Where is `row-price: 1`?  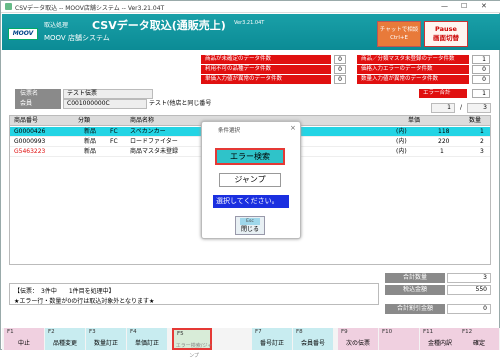 row-price: 1 is located at coordinates (442, 151).